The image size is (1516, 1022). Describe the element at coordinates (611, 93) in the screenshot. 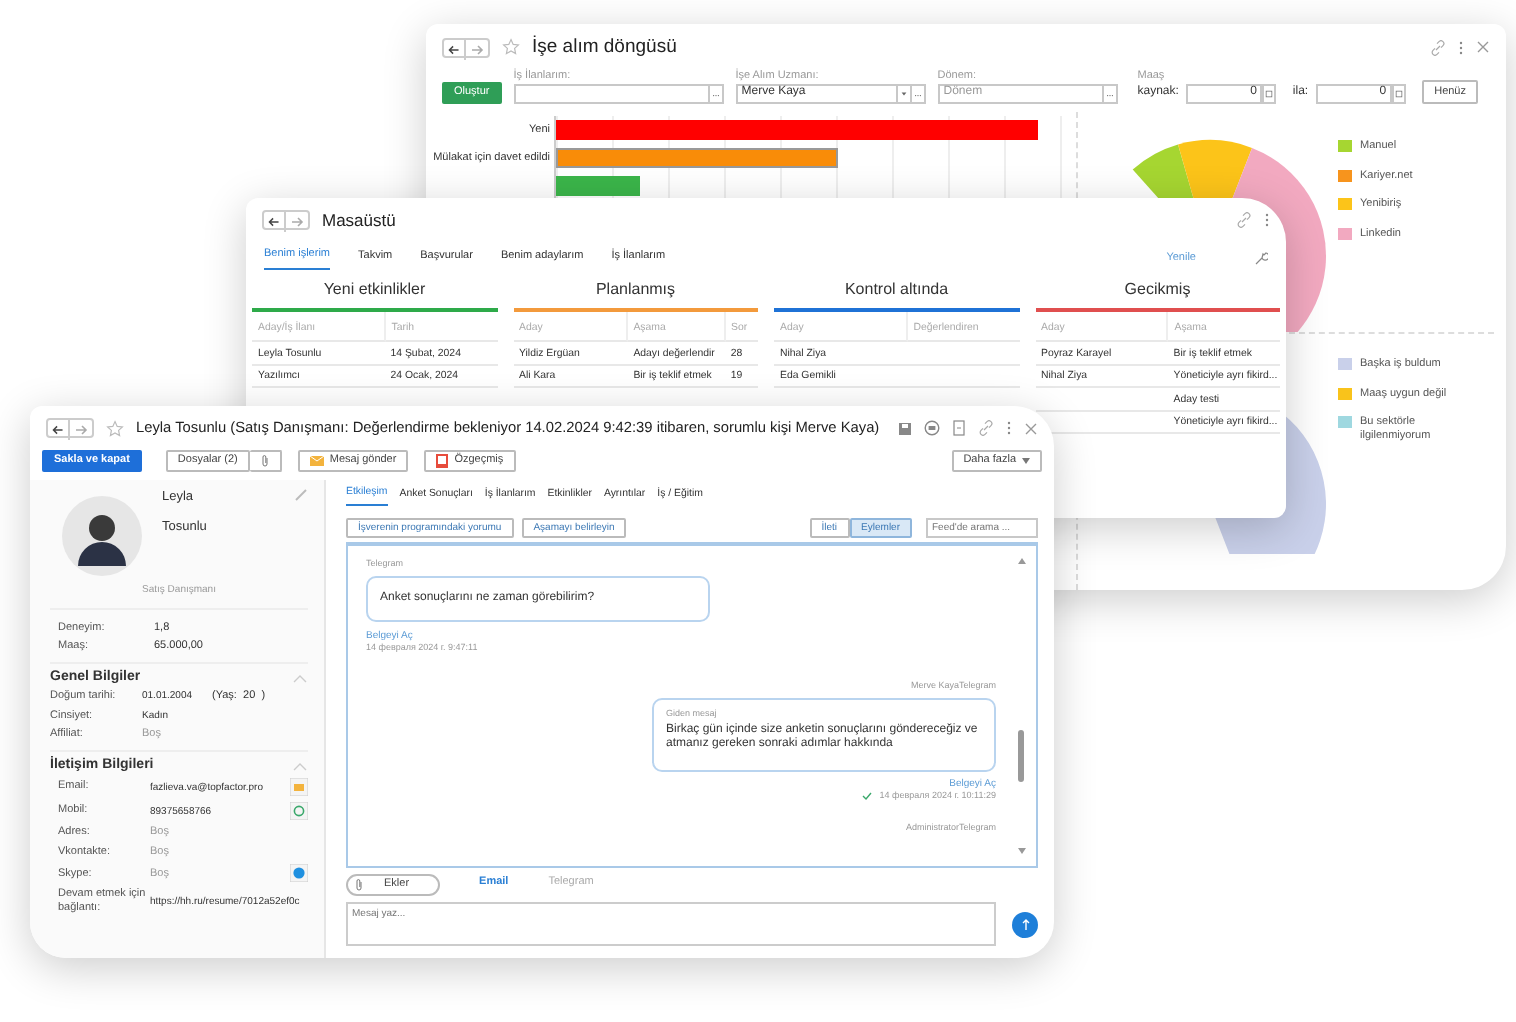

I see `filter-field` at that location.